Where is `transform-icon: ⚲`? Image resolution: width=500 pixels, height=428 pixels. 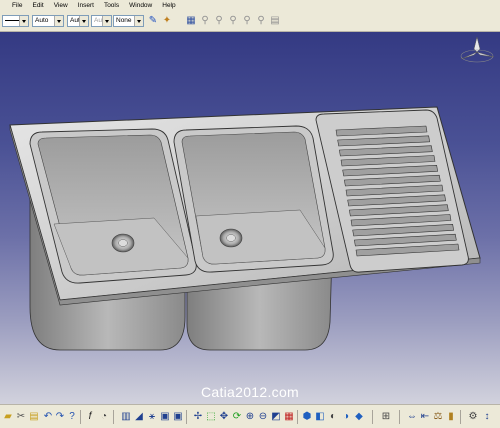
transform-icon: ⚲ is located at coordinates (261, 21).